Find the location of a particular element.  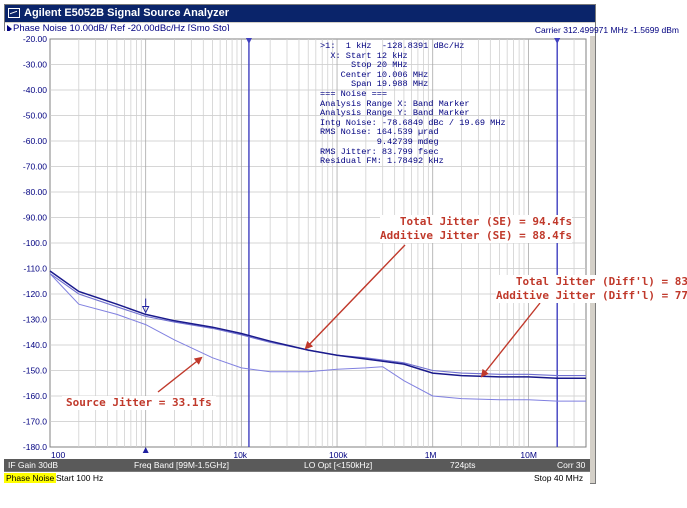

y-tick-label: -160.0 is located at coordinates (35, 396).